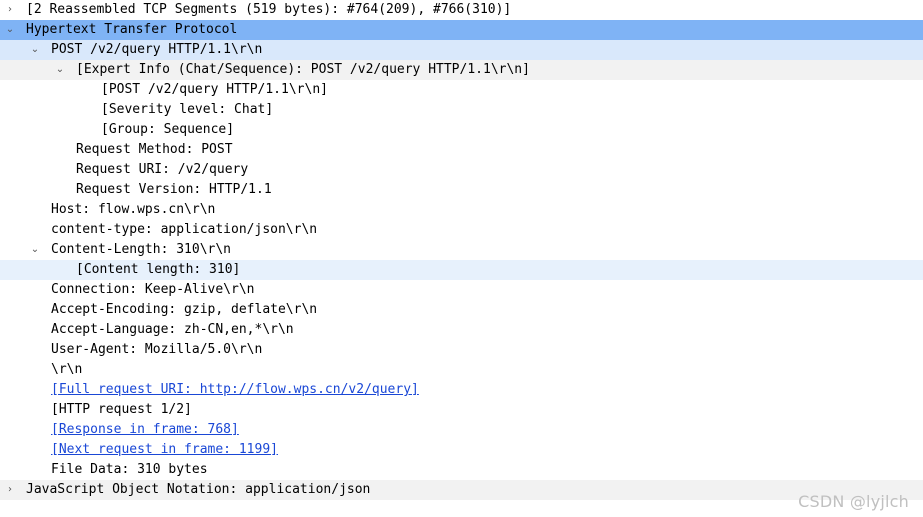 The width and height of the screenshot is (923, 517). I want to click on tree-row: \r\n, so click(461, 370).